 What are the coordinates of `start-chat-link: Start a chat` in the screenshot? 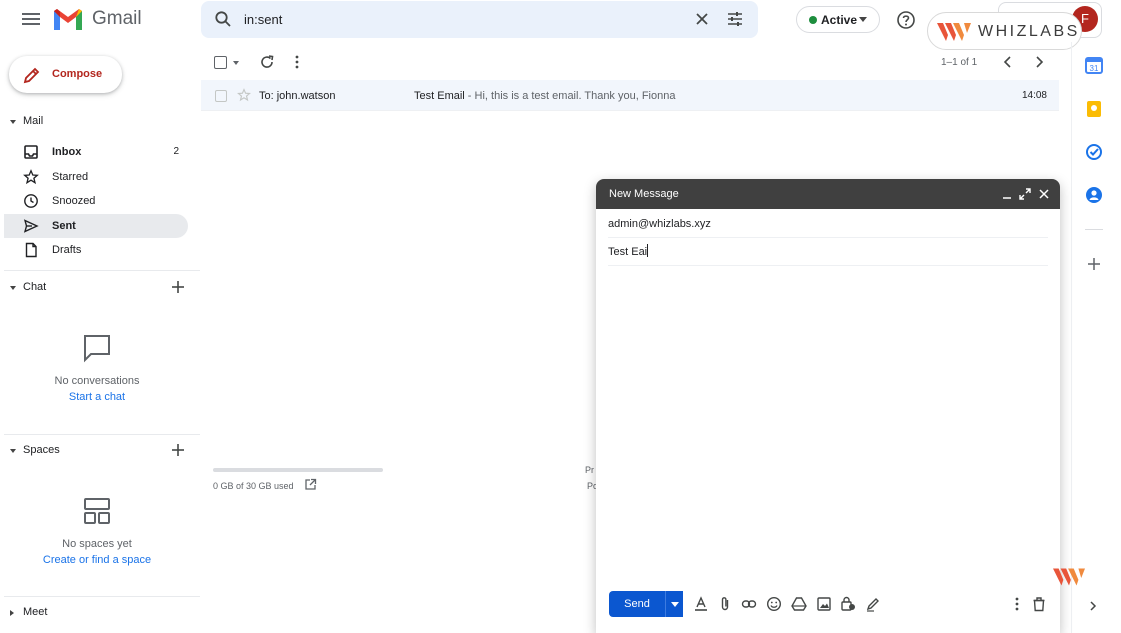 It's located at (97, 397).